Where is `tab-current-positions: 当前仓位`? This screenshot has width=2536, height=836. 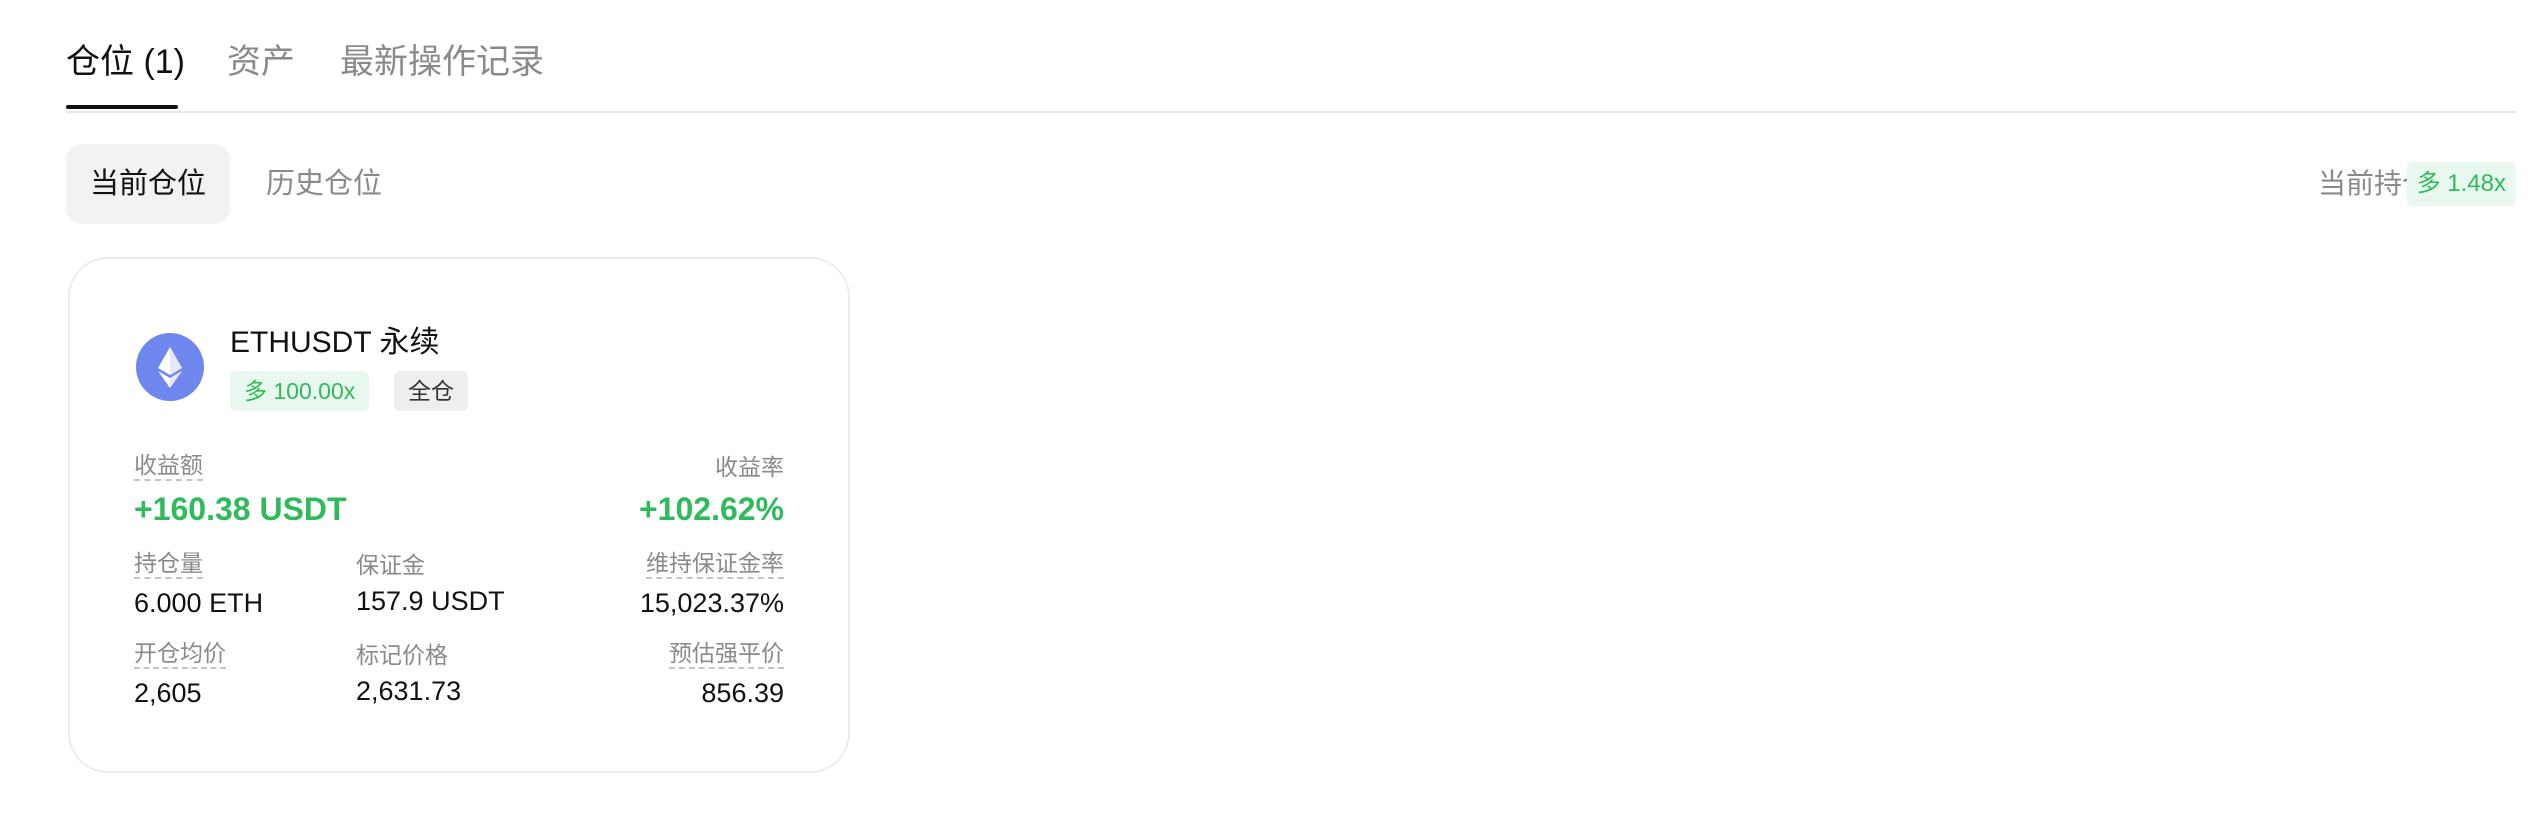
tab-current-positions: 当前仓位 is located at coordinates (148, 184).